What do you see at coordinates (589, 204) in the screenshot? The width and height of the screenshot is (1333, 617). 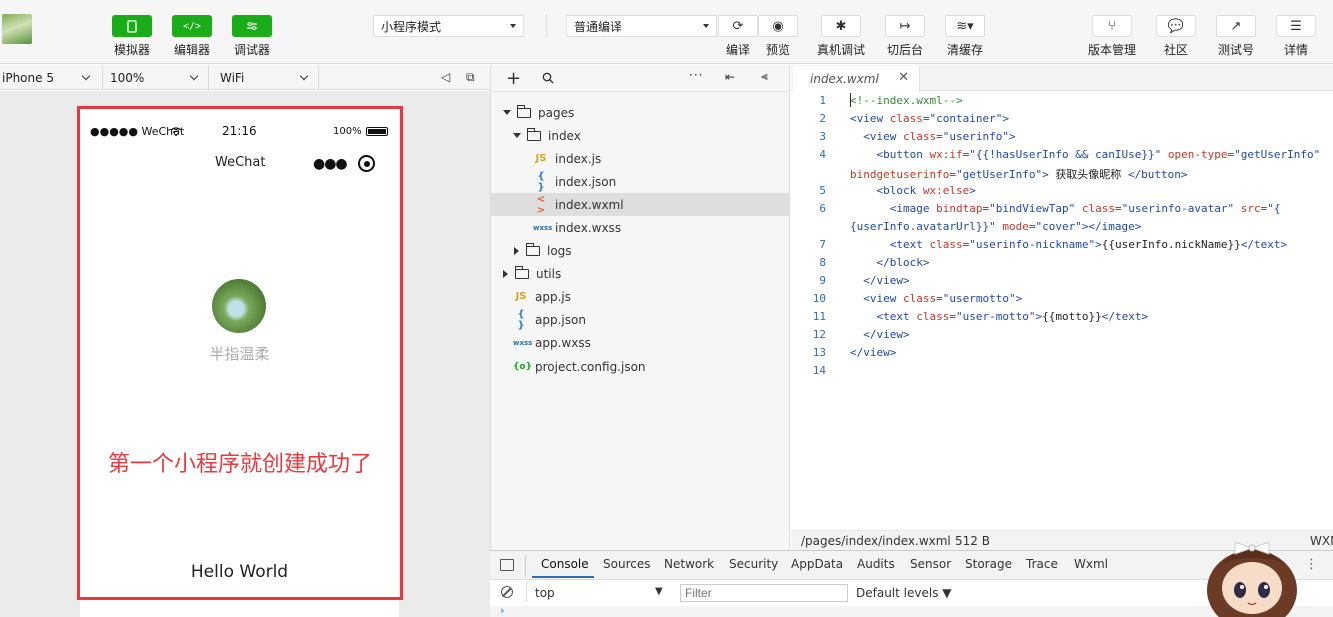 I see `tree-item-label: index.wxml` at bounding box center [589, 204].